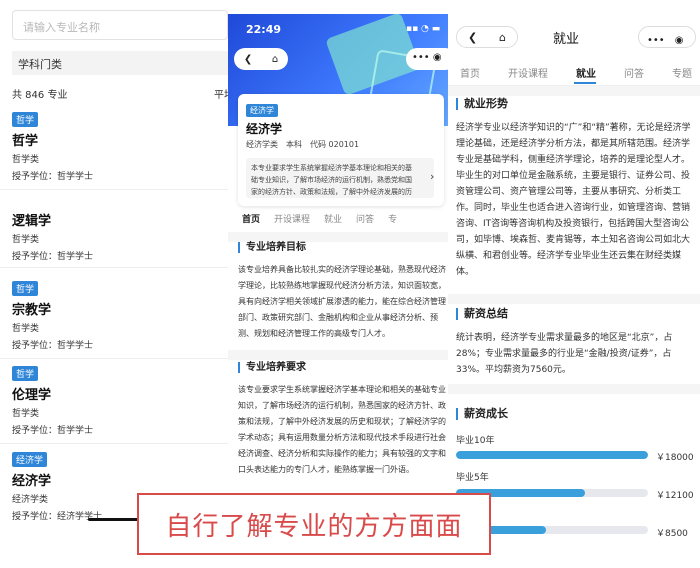  I want to click on major-name: 伦理学, so click(32, 395).